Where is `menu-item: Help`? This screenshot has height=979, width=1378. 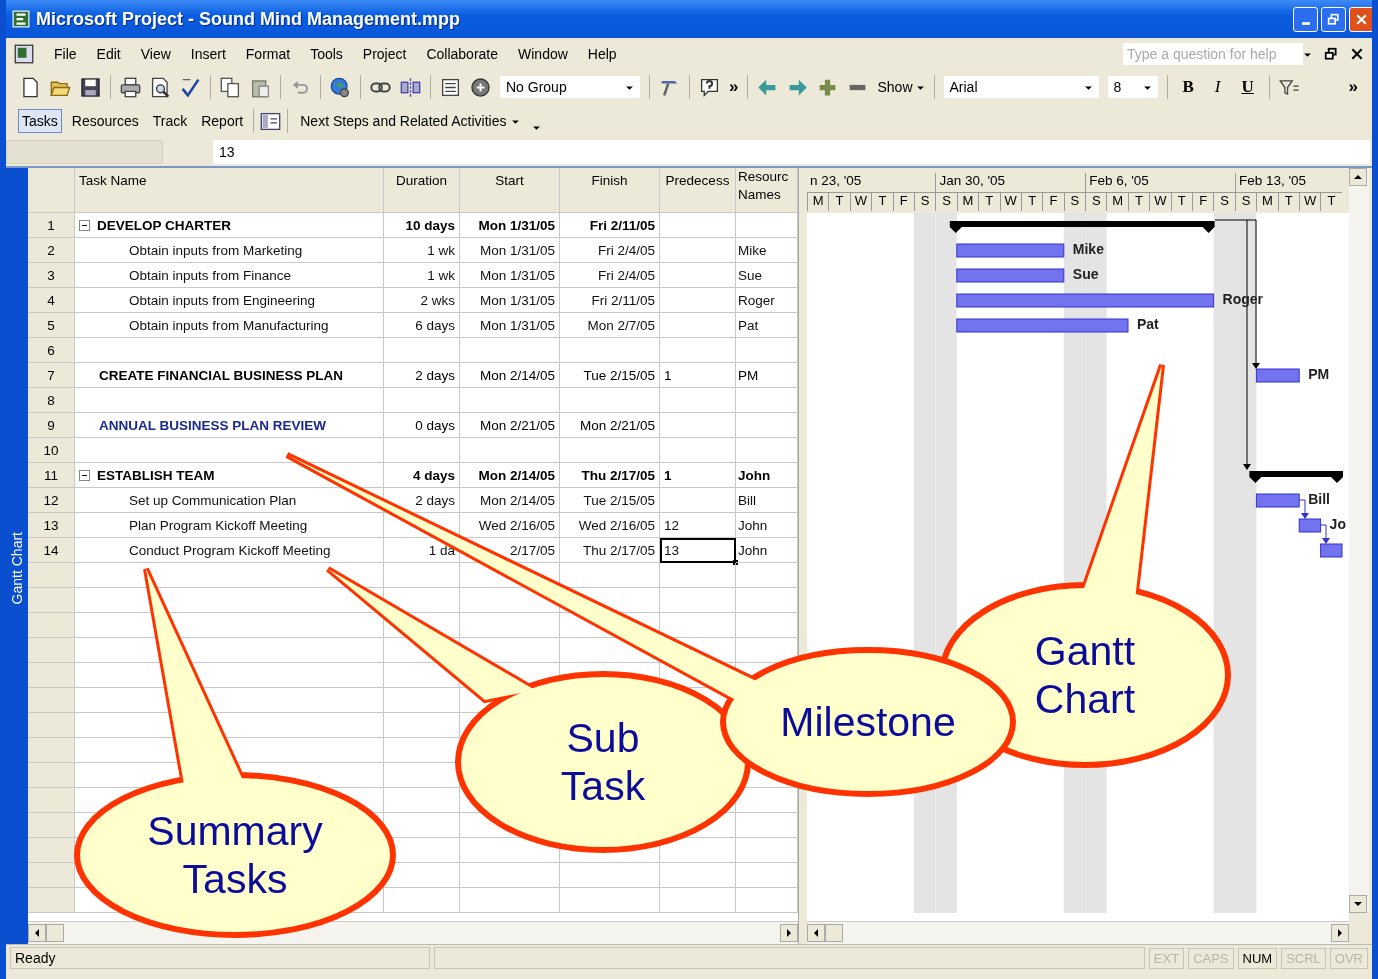
menu-item: Help is located at coordinates (602, 54).